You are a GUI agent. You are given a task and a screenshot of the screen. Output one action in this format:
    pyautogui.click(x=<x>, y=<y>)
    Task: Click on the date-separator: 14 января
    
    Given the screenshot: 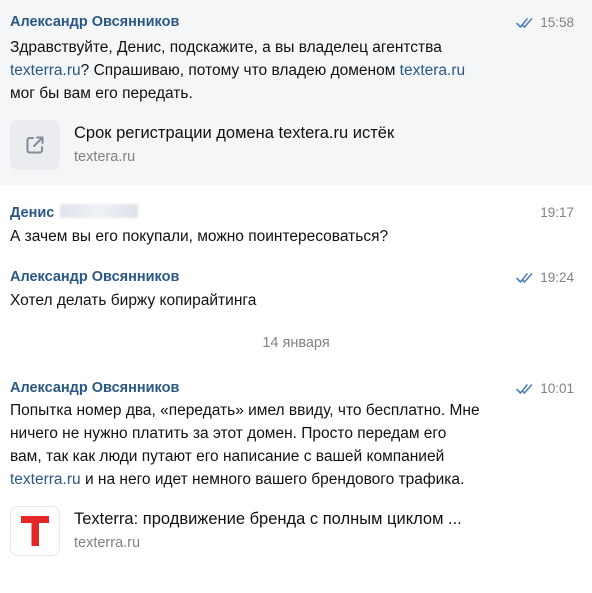 What is the action you would take?
    pyautogui.click(x=296, y=343)
    